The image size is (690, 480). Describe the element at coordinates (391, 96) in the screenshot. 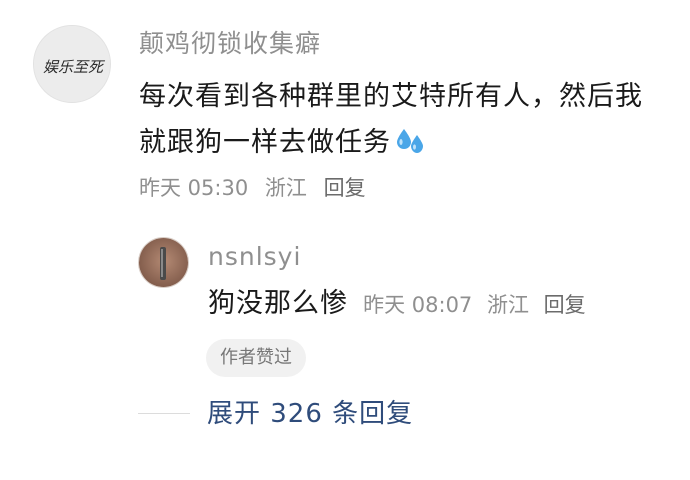

I see `comment-text-line: 每次看到各种群里的艾特所有人，然后我` at that location.